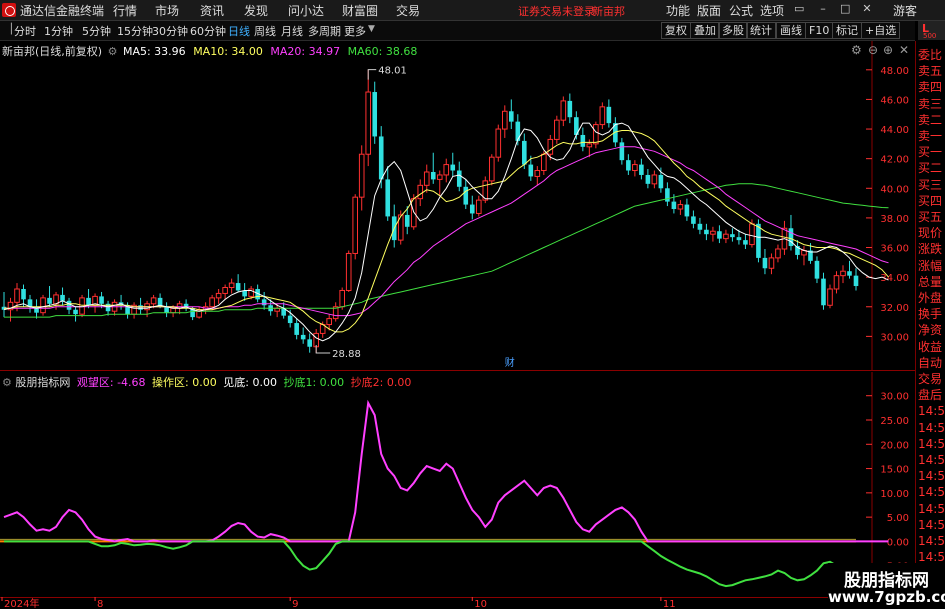 Image resolution: width=945 pixels, height=609 pixels. I want to click on level-box: L 500, so click(931, 30).